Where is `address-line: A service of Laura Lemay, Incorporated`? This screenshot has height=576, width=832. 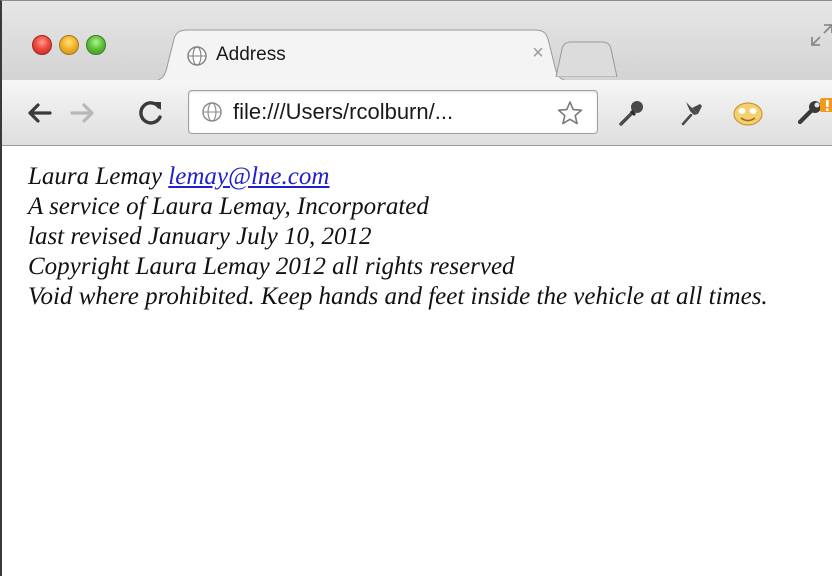
address-line: A service of Laura Lemay, Incorporated is located at coordinates (228, 206).